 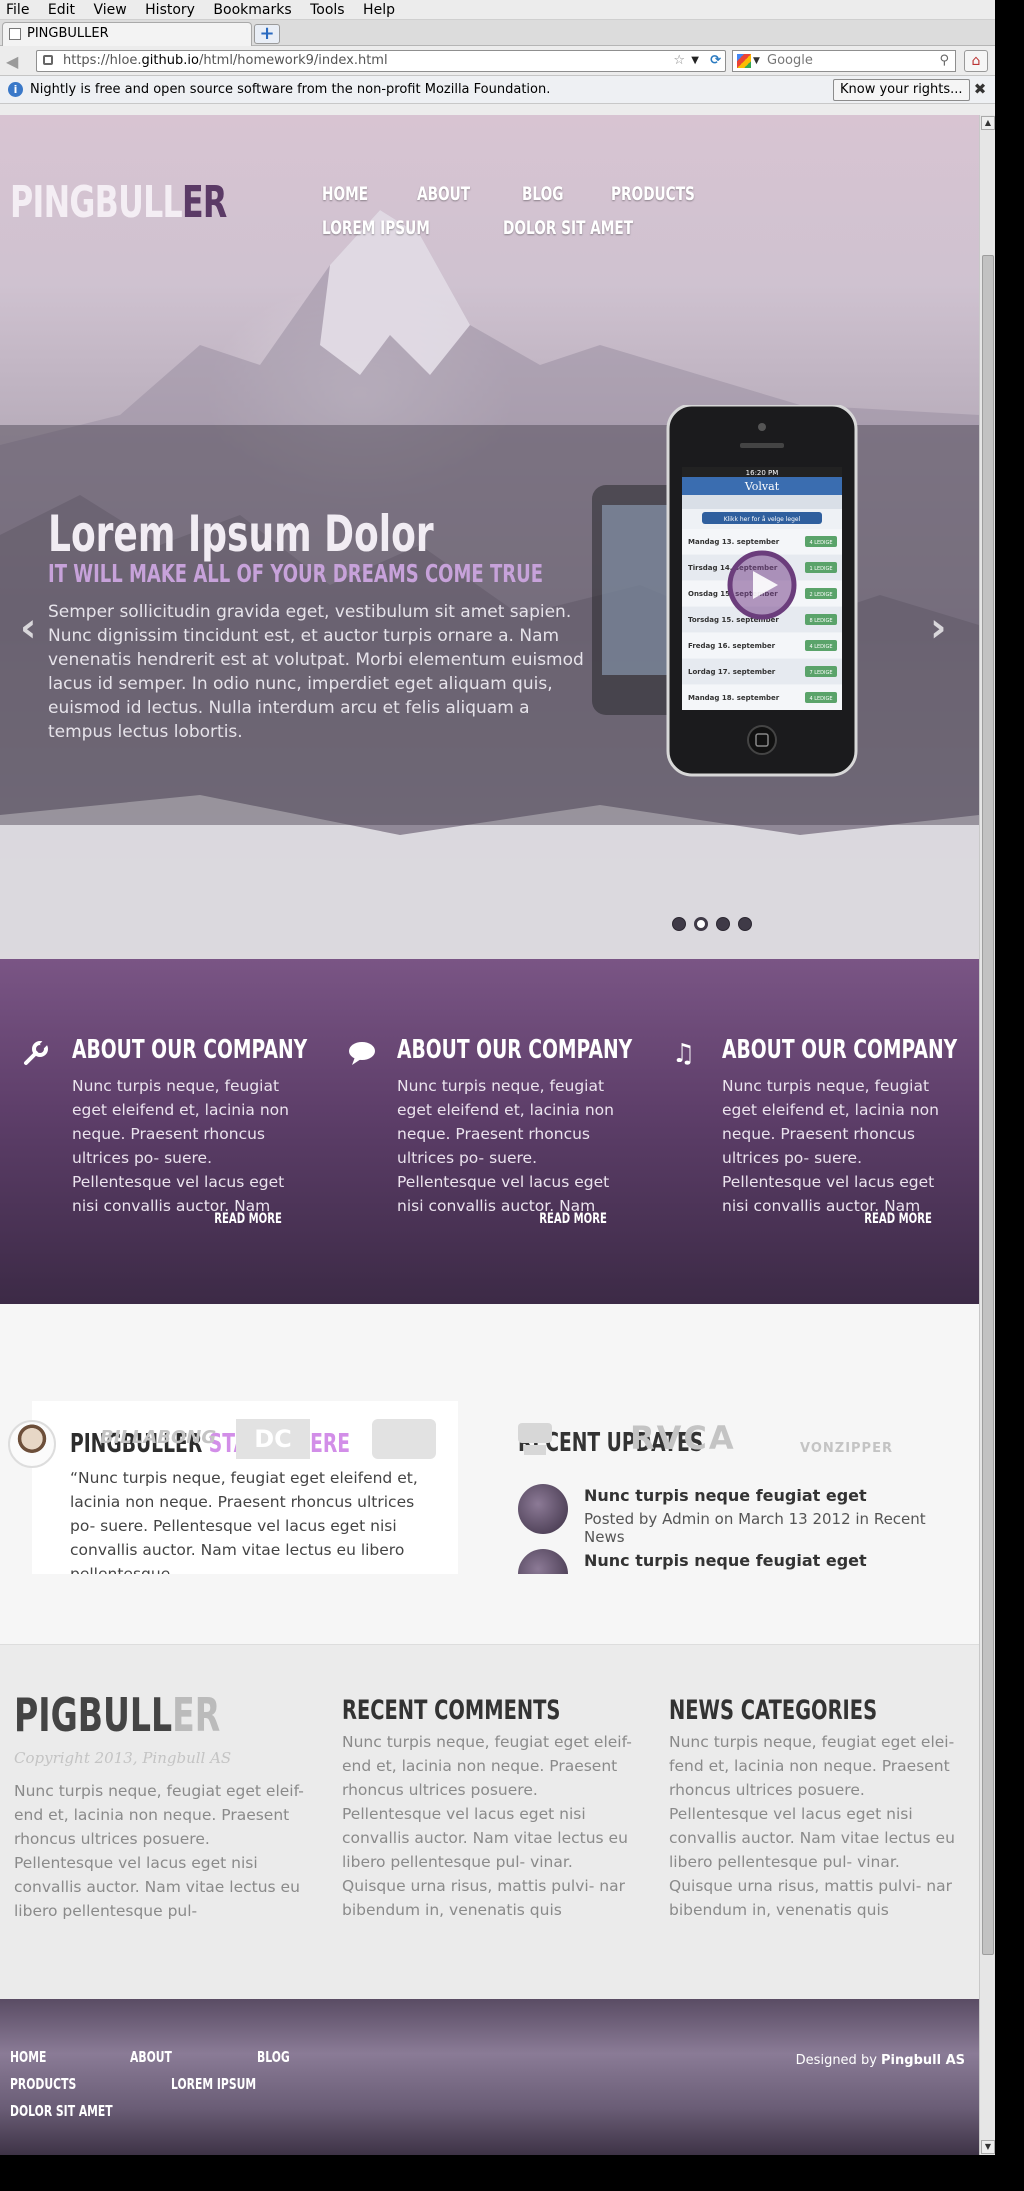 What do you see at coordinates (204, 202) in the screenshot?
I see `logo-accent: ER` at bounding box center [204, 202].